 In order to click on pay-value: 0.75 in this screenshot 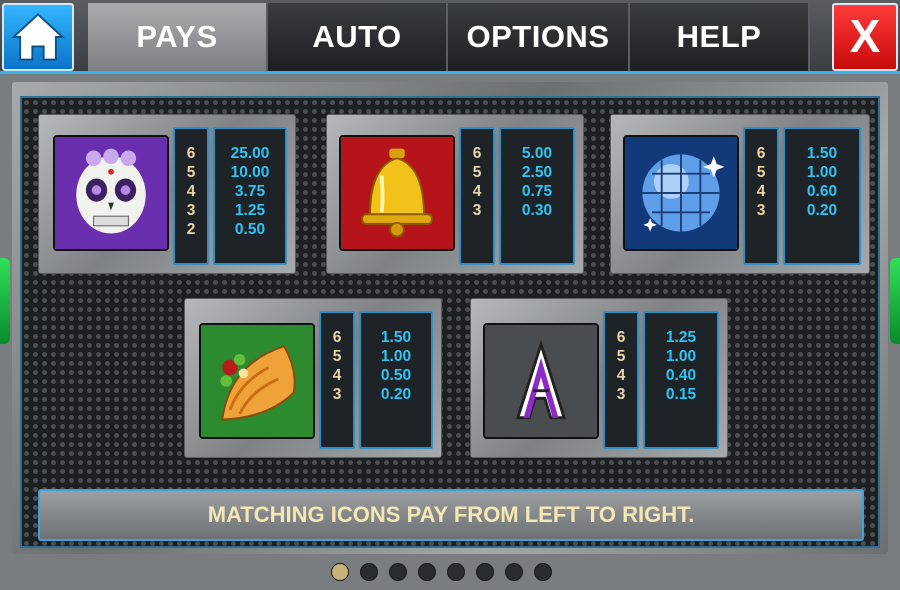, I will do `click(537, 191)`.